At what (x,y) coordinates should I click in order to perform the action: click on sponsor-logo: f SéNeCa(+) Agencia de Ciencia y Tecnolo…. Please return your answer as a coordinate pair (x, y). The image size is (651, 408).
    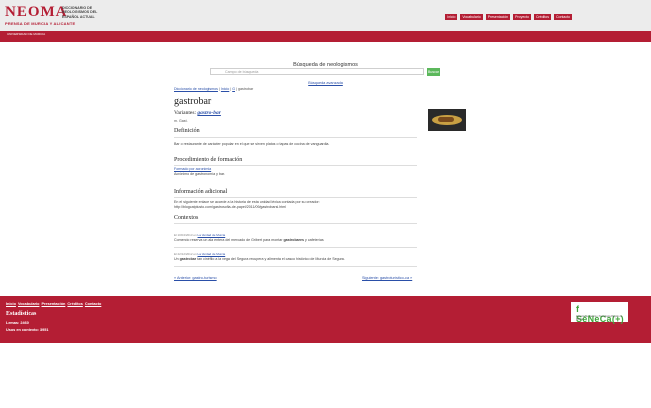
    Looking at the image, I should click on (599, 313).